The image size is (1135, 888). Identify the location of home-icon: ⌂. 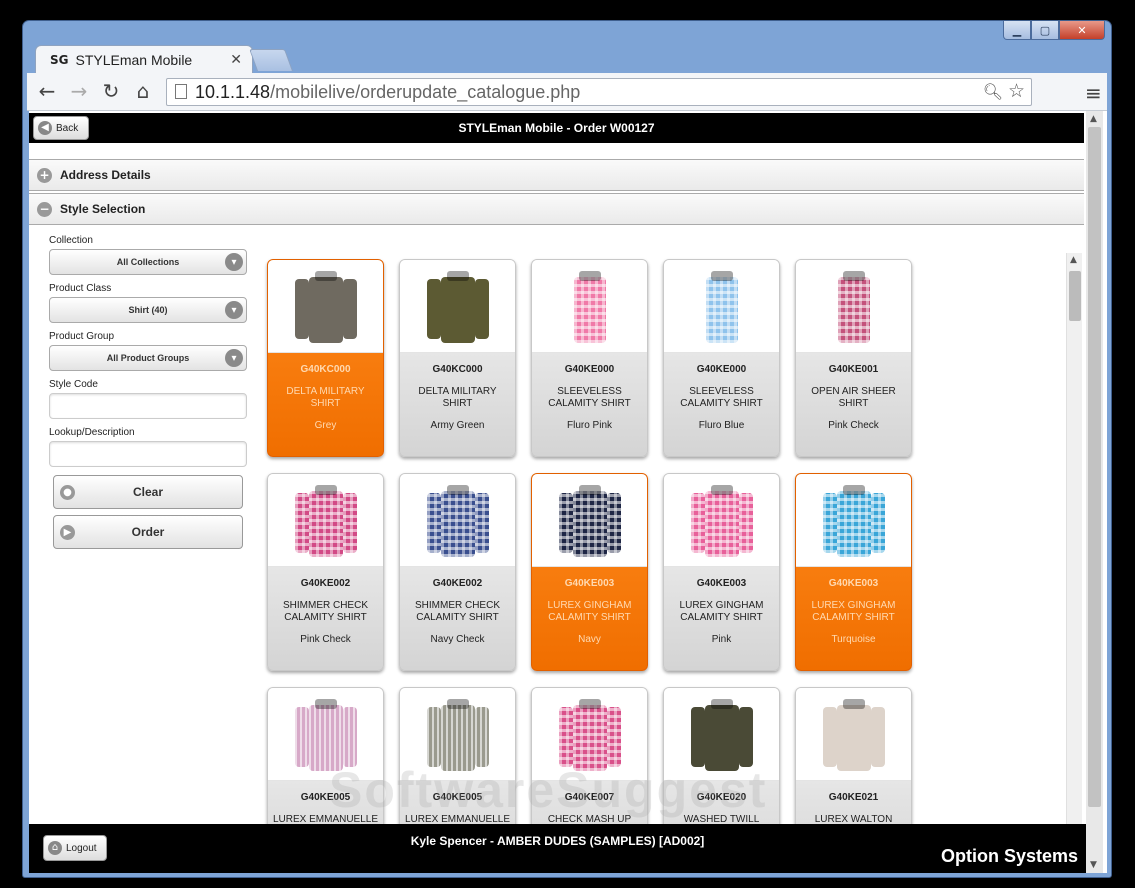
(143, 91).